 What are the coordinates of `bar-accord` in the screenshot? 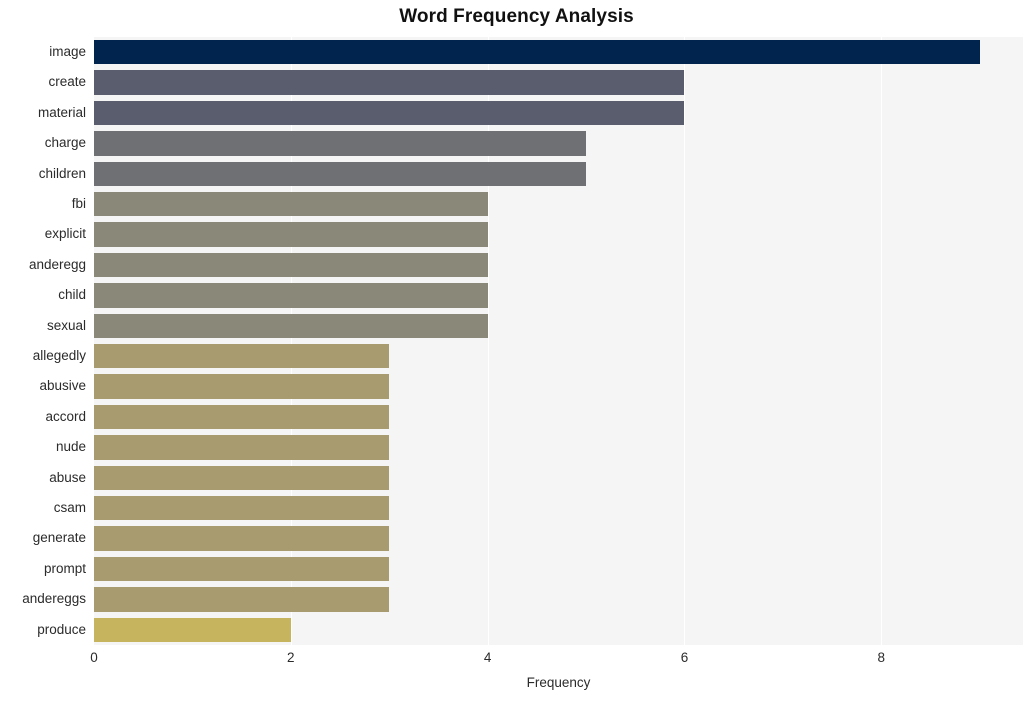 It's located at (242, 417).